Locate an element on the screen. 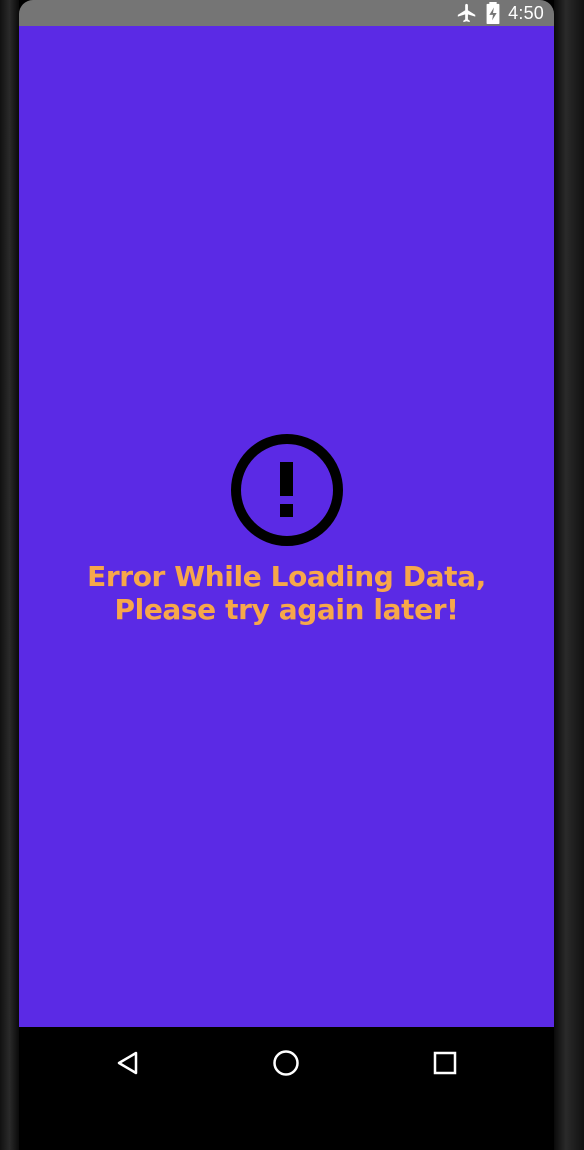 This screenshot has width=584, height=1150. status-time: 4:50 is located at coordinates (526, 12).